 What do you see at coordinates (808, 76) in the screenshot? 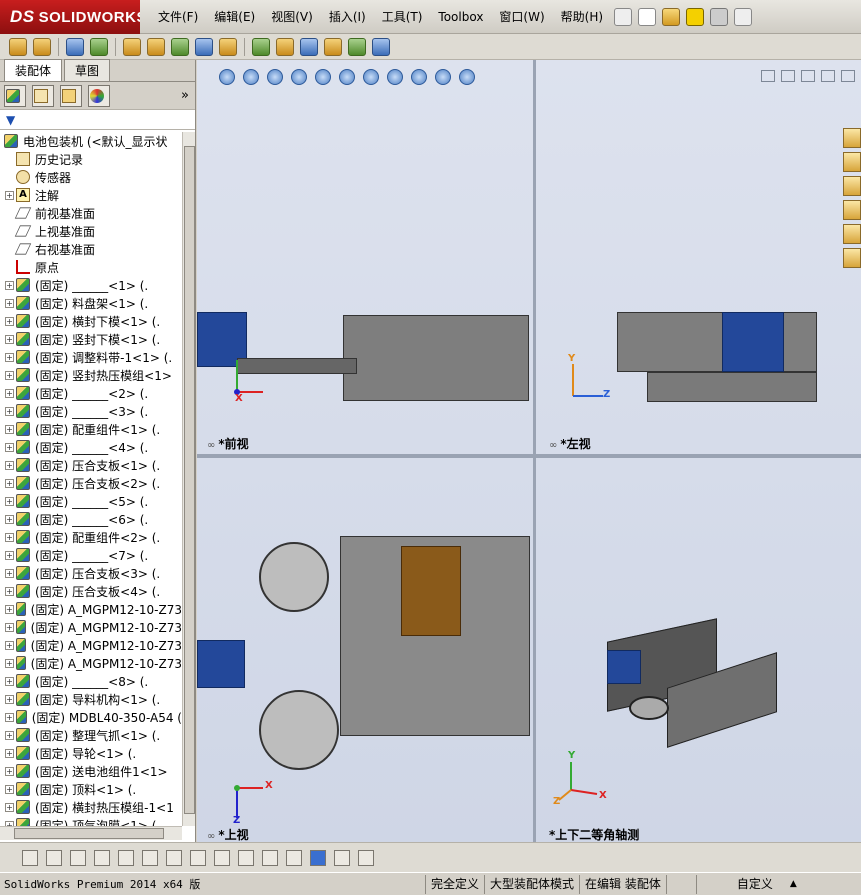
I see `minimize-icon` at bounding box center [808, 76].